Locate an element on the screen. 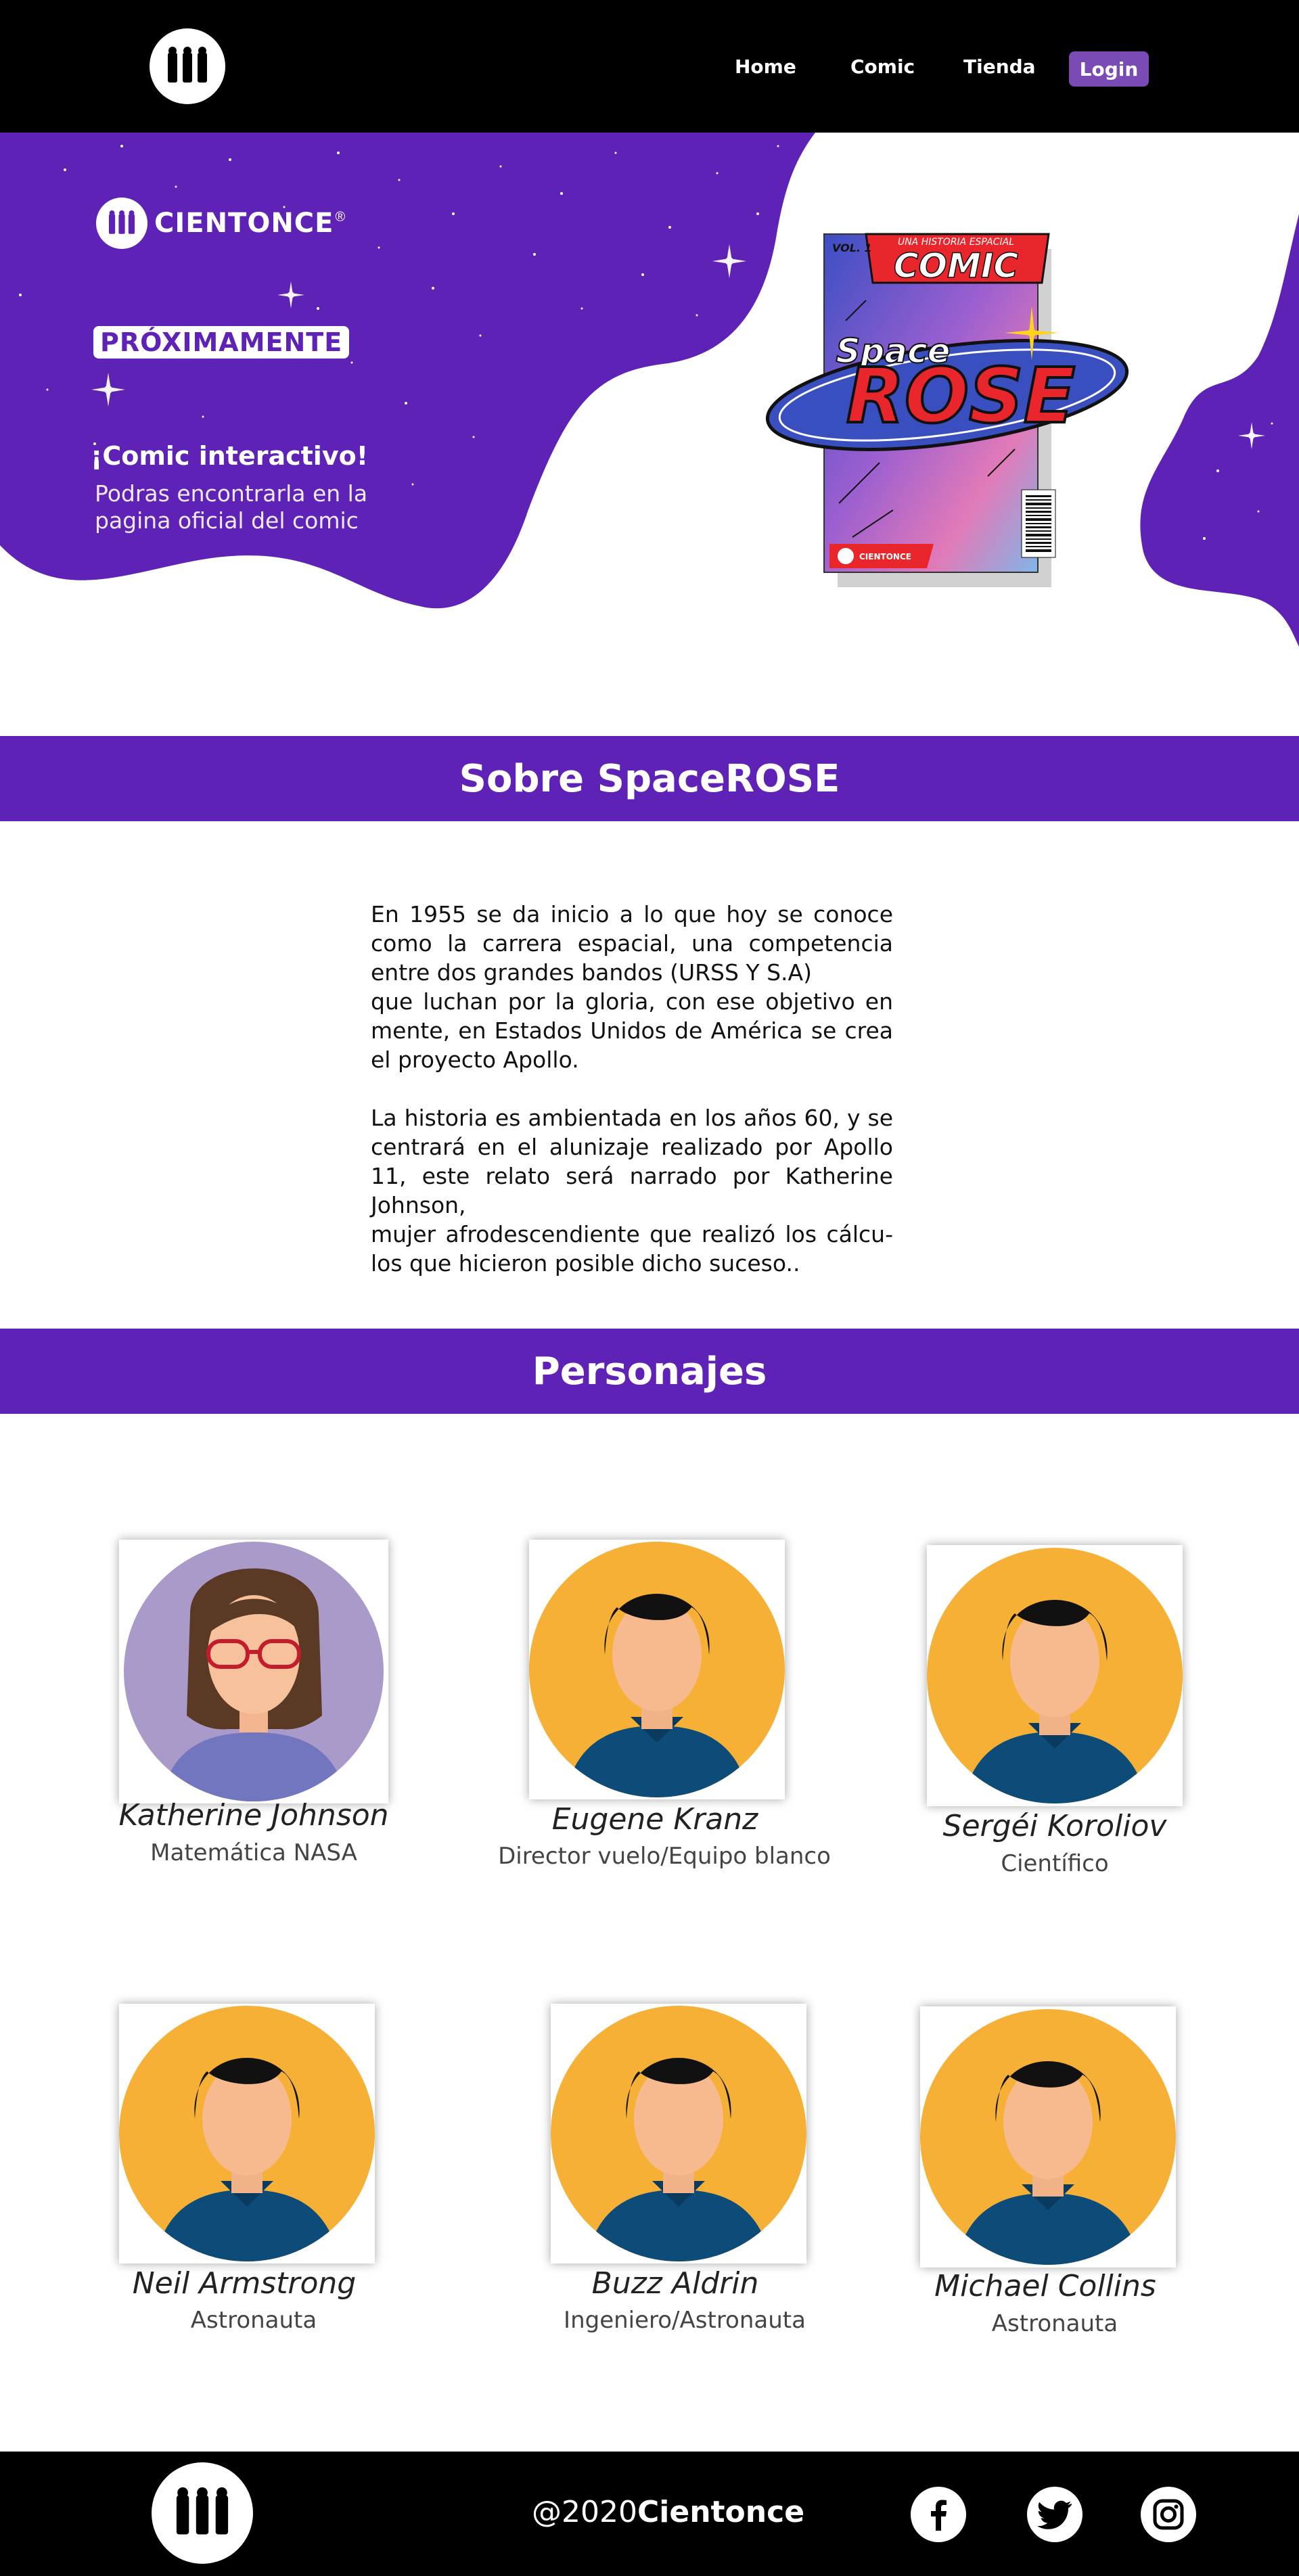  coming-soon-badge: PRÓXIMAMENTE is located at coordinates (221, 342).